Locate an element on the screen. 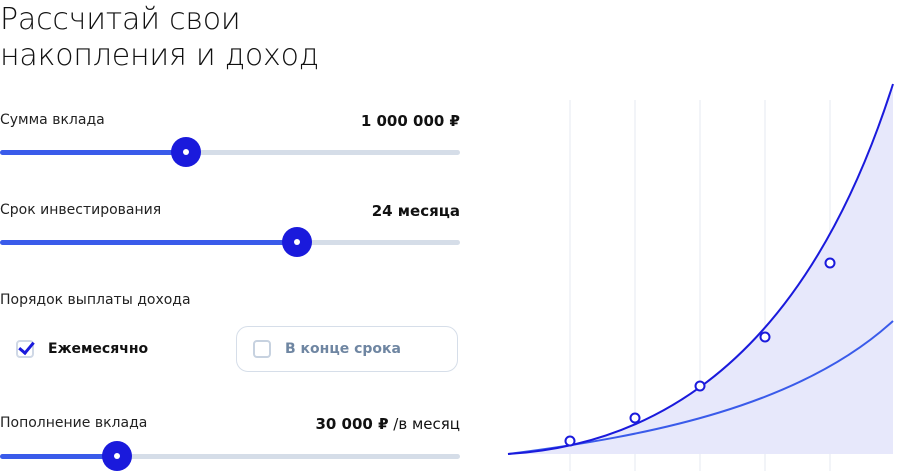 The height and width of the screenshot is (471, 897). deposit-amount-slider is located at coordinates (230, 152).